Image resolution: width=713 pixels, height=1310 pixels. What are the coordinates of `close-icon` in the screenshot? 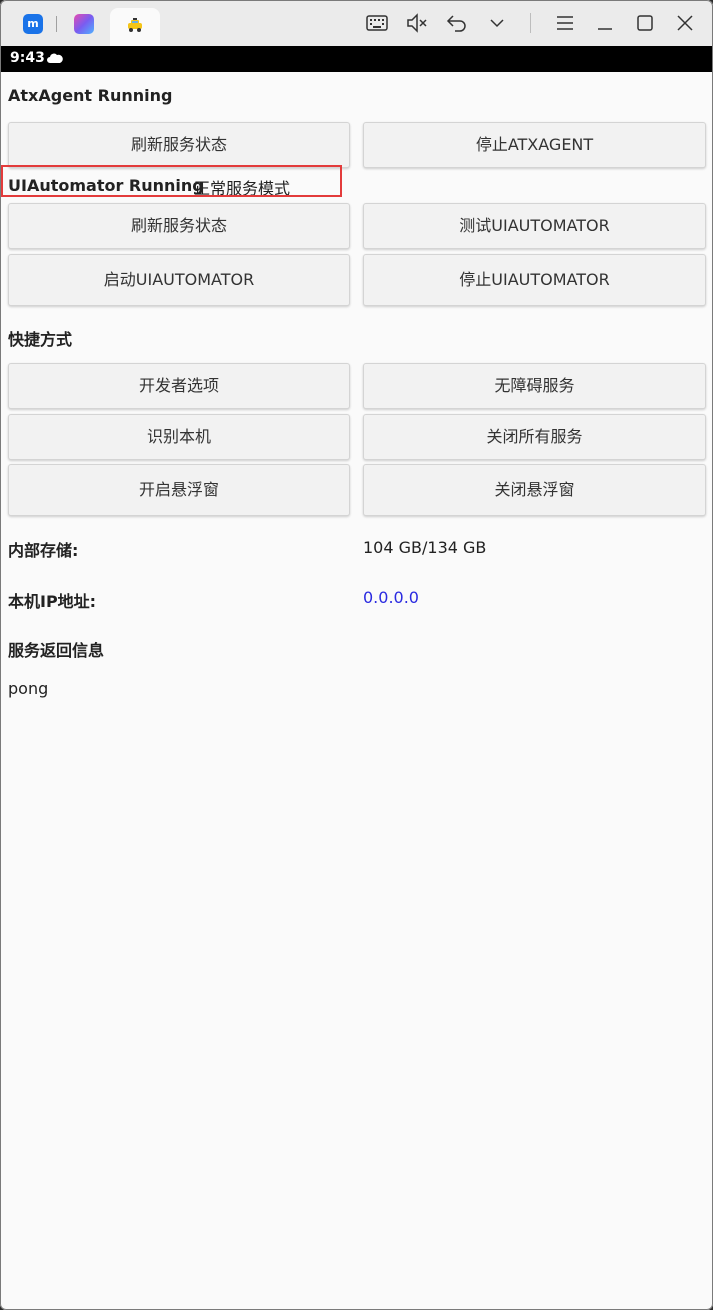 It's located at (685, 23).